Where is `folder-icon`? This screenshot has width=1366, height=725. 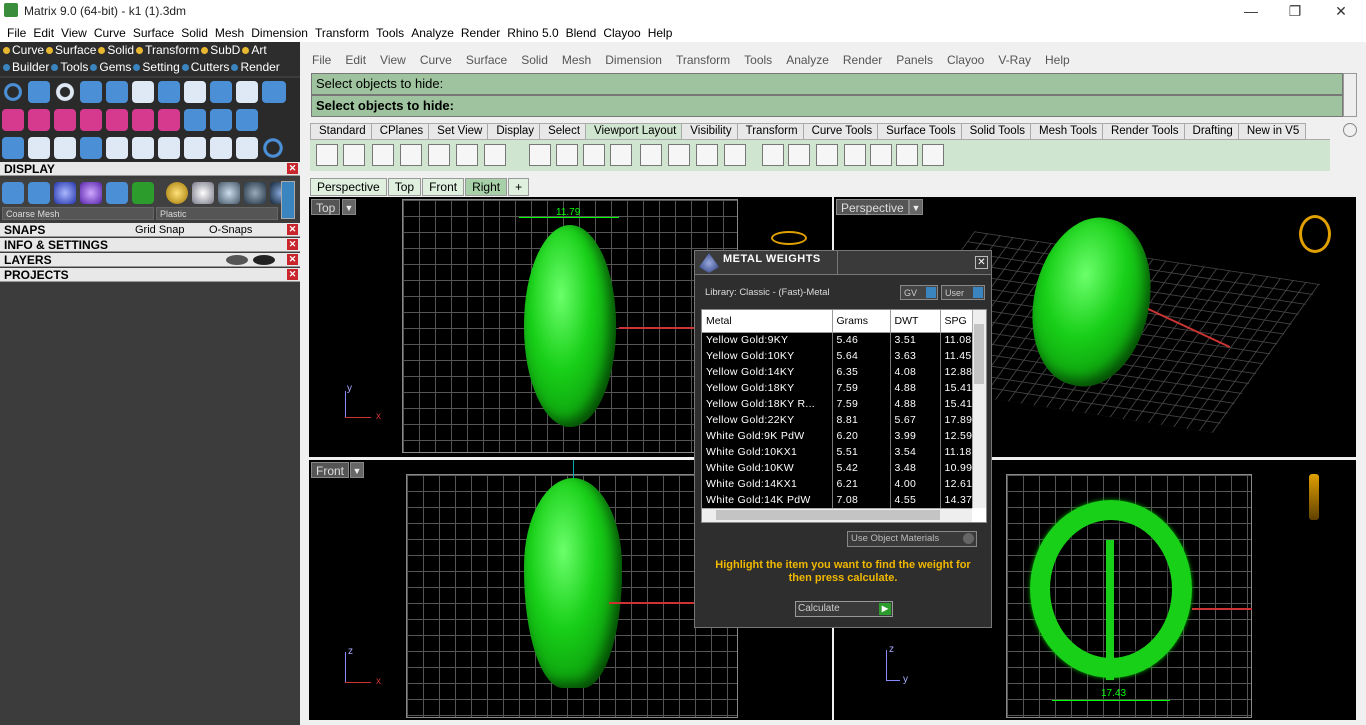 folder-icon is located at coordinates (881, 155).